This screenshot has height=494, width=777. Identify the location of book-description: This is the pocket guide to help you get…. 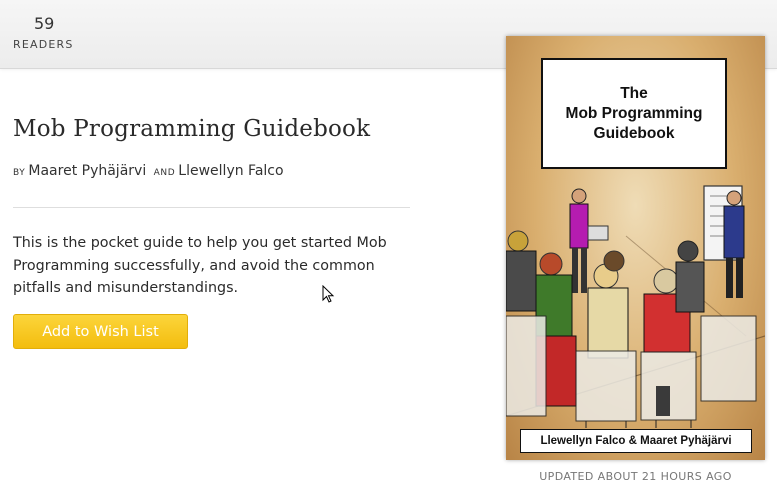
(200, 265).